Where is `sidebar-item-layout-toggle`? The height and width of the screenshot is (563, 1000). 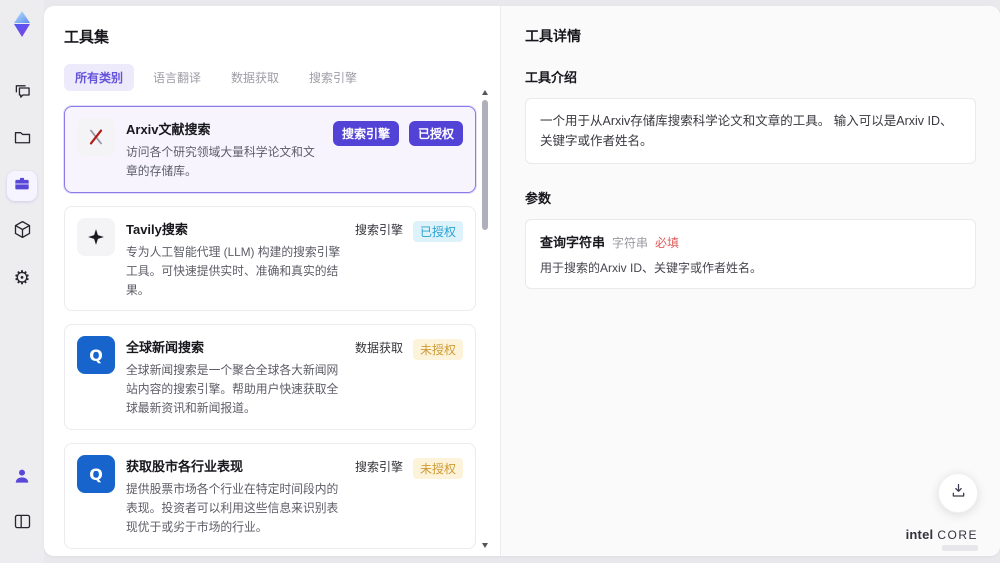 sidebar-item-layout-toggle is located at coordinates (22, 524).